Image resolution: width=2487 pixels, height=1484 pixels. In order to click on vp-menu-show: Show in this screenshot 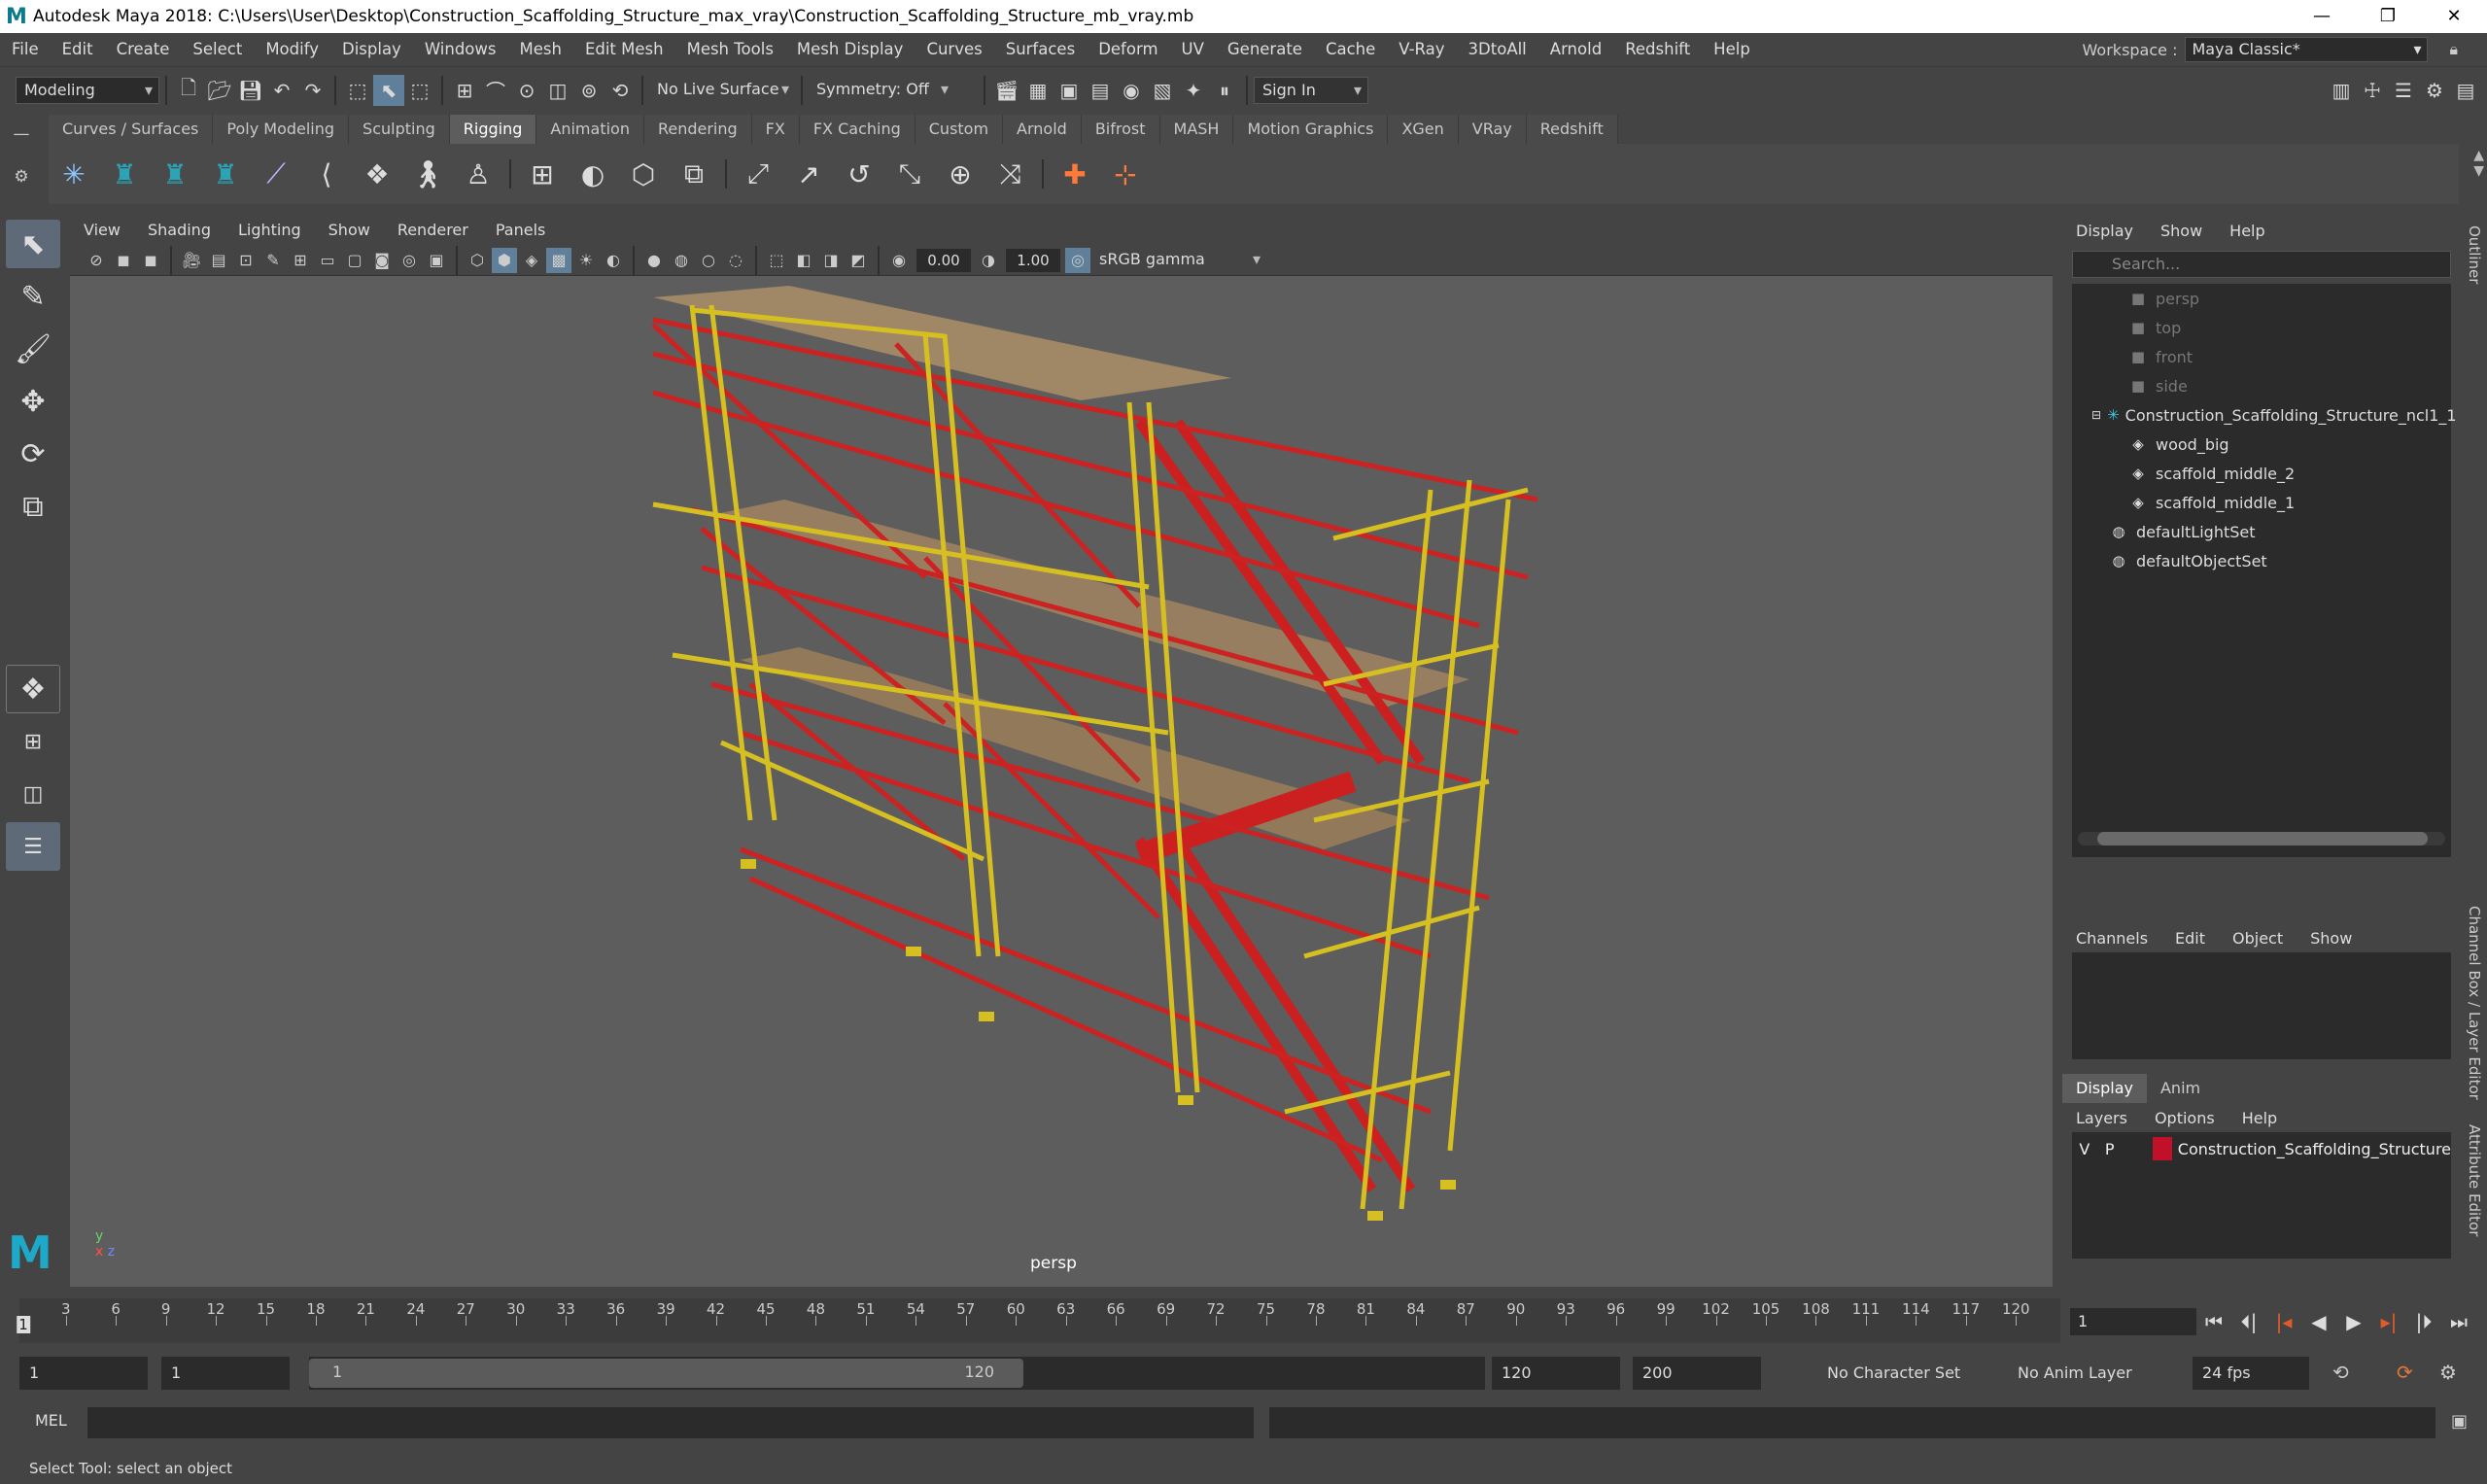, I will do `click(349, 230)`.